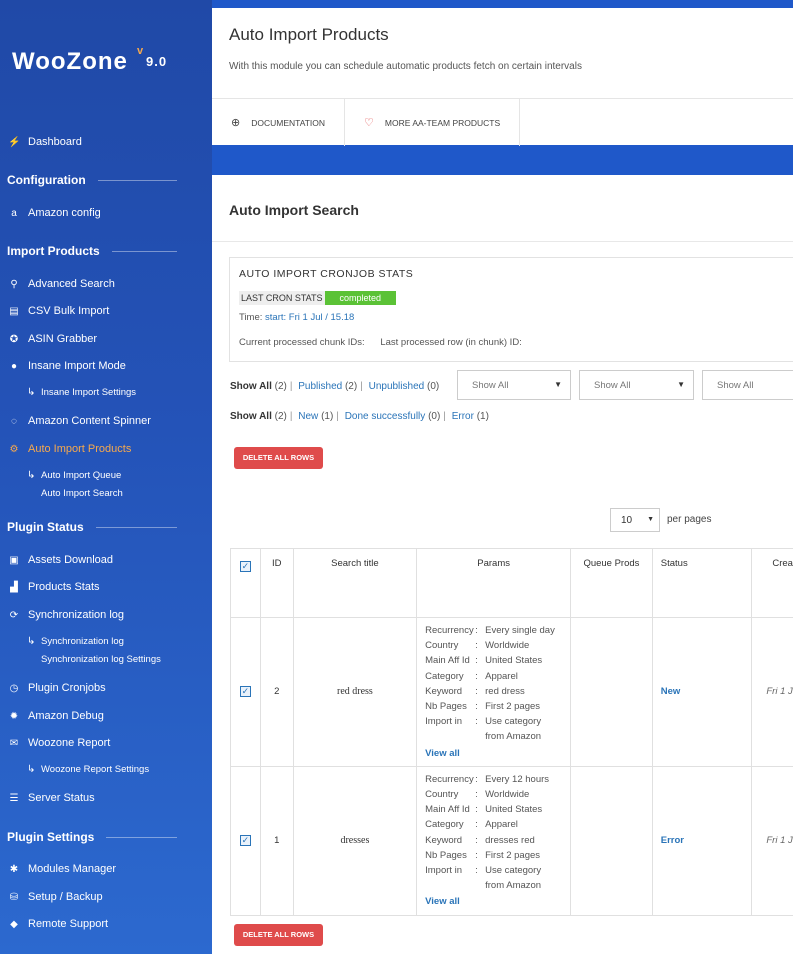 This screenshot has height=954, width=793. I want to click on sidebar-sub-auto-import-search: Auto Import Search, so click(75, 493).